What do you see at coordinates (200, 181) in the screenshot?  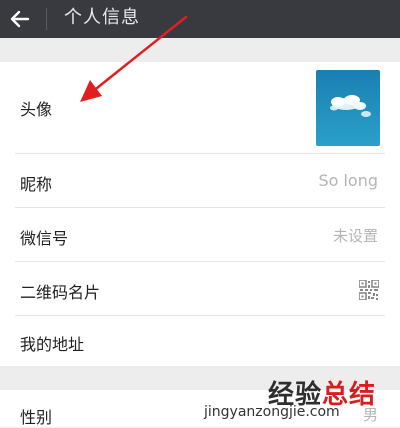 I see `row-nickname: 昵称 So long` at bounding box center [200, 181].